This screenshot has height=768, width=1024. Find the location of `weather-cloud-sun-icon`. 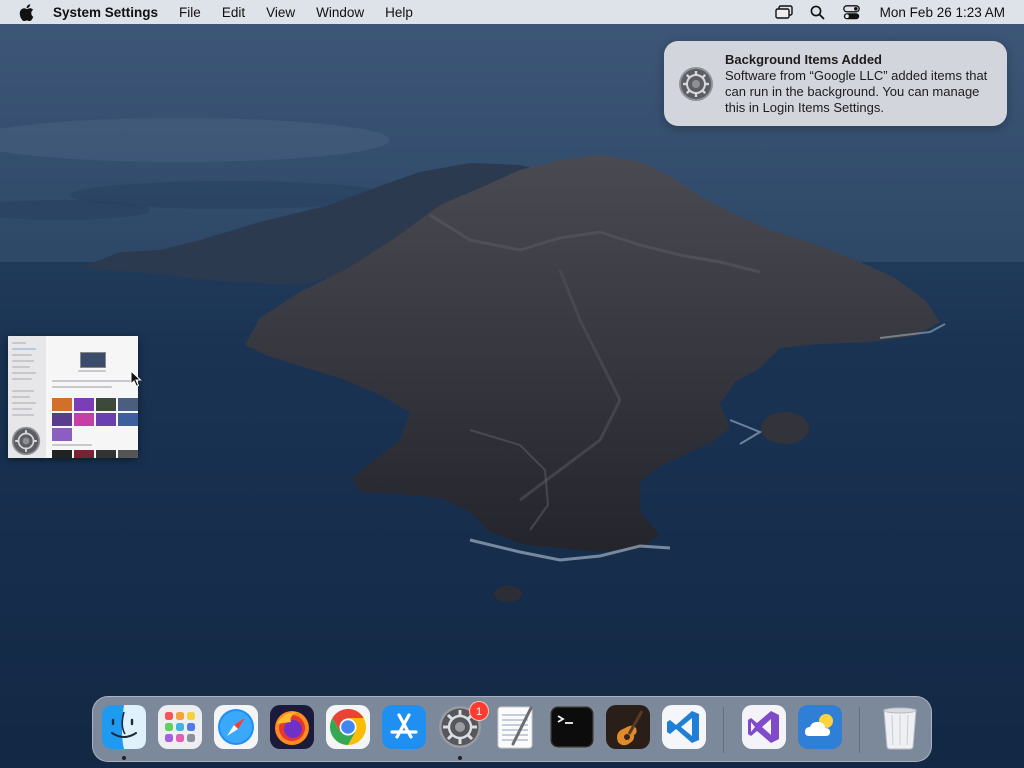

weather-cloud-sun-icon is located at coordinates (820, 727).